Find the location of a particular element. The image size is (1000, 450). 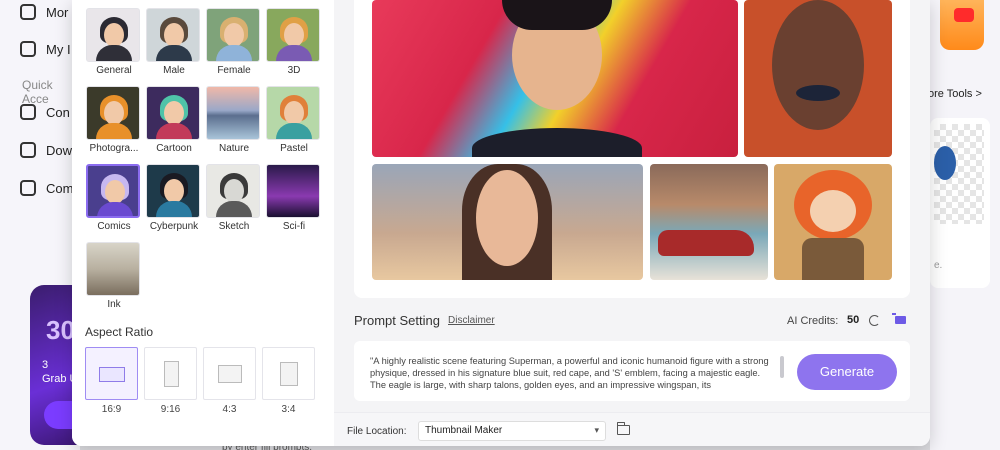

style-pastel: Pastel is located at coordinates (294, 120).